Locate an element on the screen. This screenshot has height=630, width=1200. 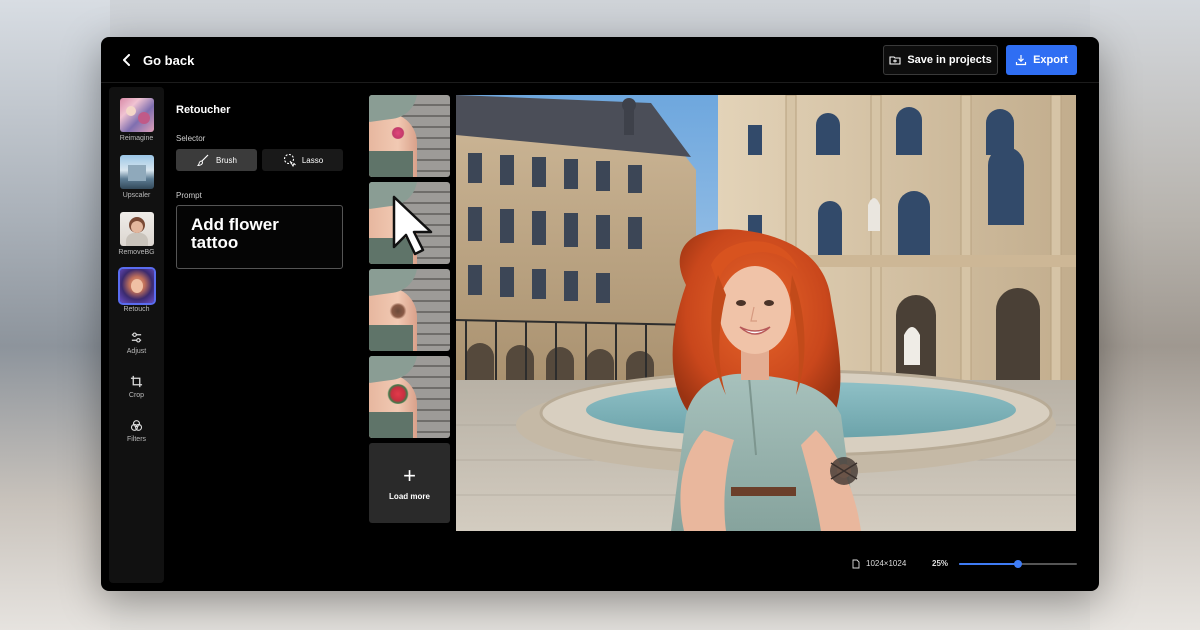
selector-label: Selector is located at coordinates (191, 138).